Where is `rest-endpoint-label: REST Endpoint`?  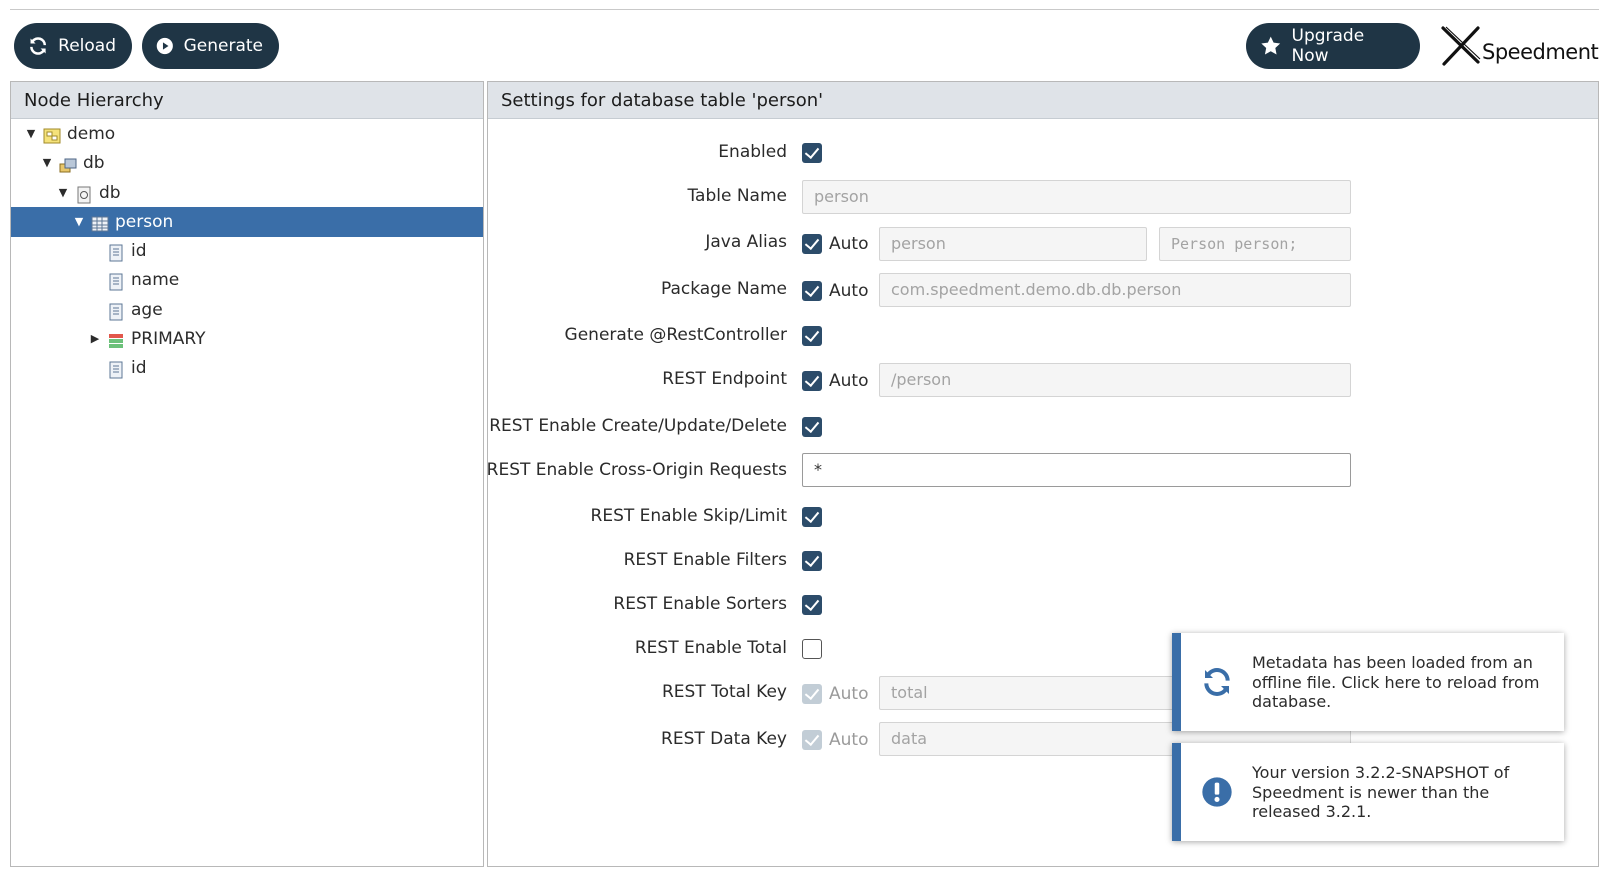 rest-endpoint-label: REST Endpoint is located at coordinates (724, 379).